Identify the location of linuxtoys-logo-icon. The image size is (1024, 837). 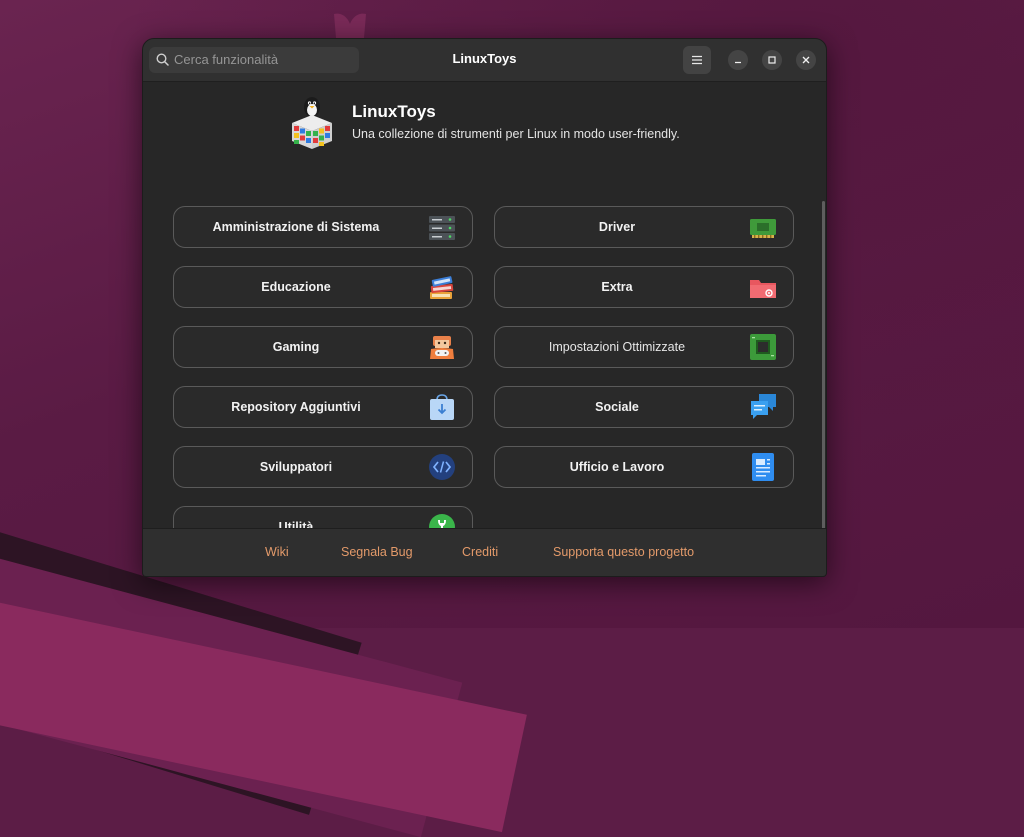
(312, 123).